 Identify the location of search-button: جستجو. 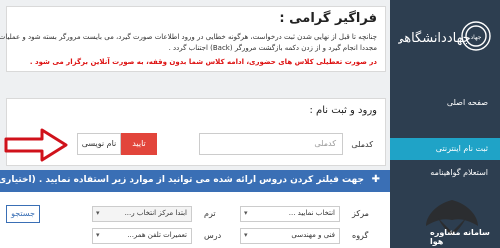
(23, 214).